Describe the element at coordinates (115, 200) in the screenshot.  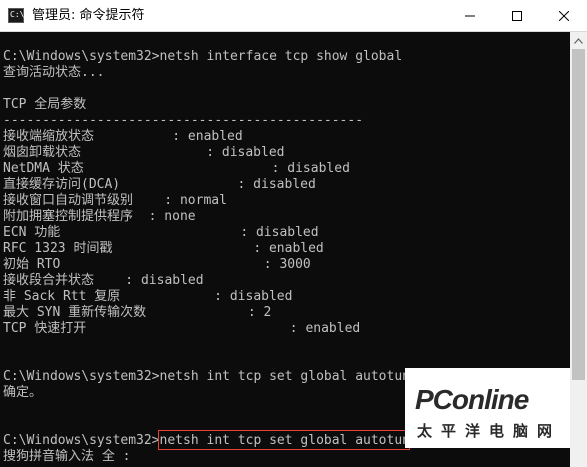
I see `console-line: 接收窗口自动调节级别 : normal` at that location.